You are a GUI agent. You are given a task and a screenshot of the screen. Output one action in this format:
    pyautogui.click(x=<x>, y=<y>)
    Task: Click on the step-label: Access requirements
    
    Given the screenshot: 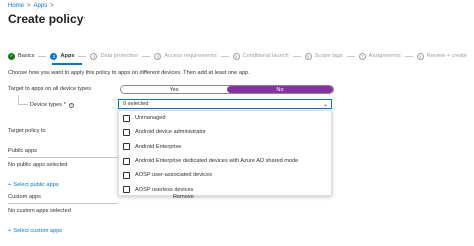 What is the action you would take?
    pyautogui.click(x=190, y=56)
    